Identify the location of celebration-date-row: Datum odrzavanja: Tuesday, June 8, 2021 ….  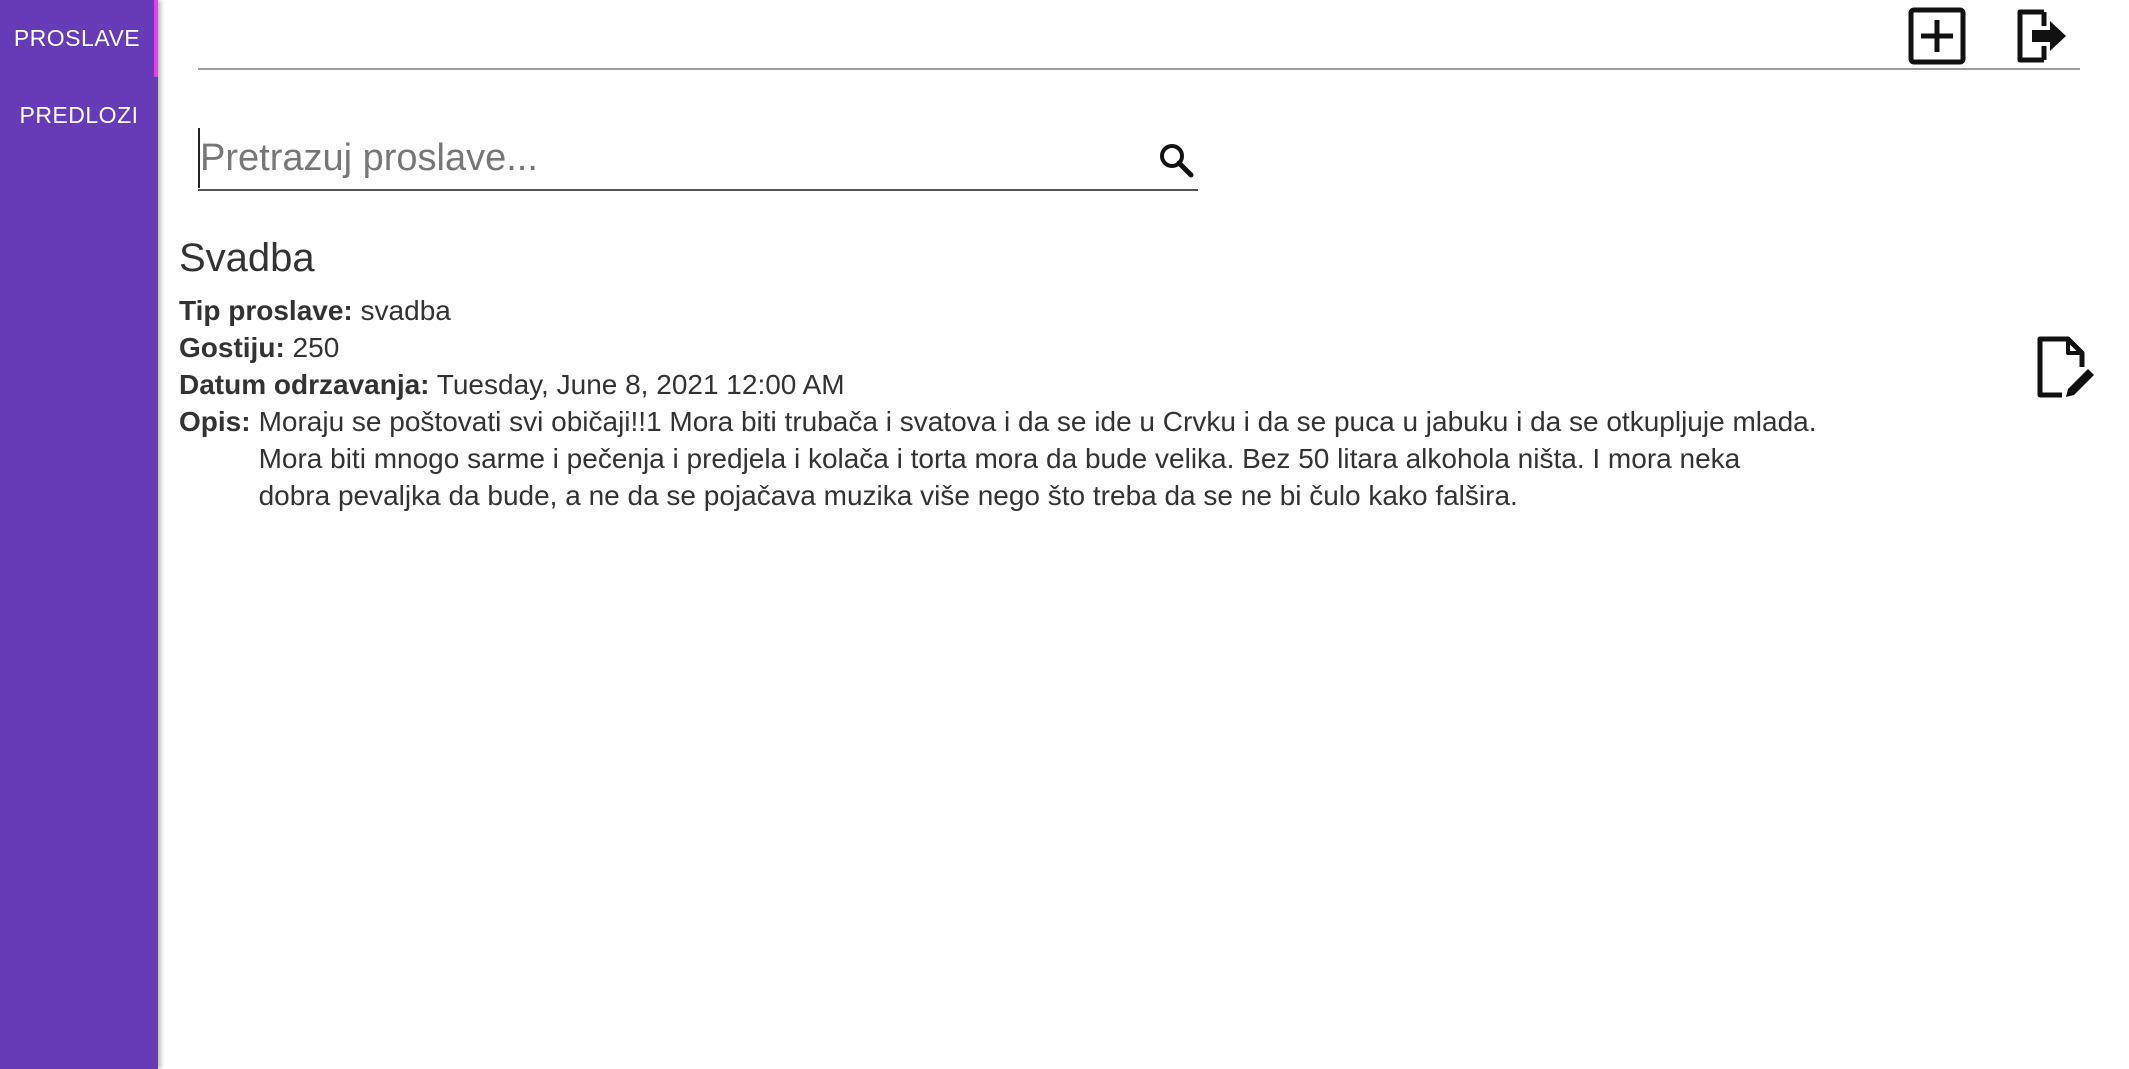
(1029, 384).